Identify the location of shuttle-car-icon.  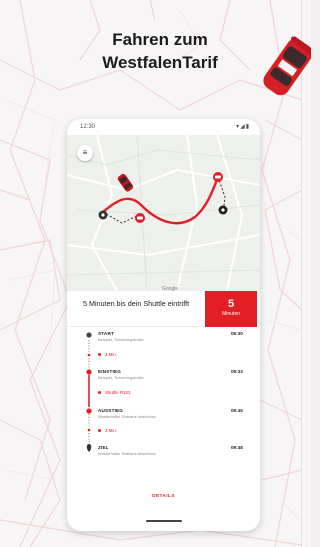
(287, 66).